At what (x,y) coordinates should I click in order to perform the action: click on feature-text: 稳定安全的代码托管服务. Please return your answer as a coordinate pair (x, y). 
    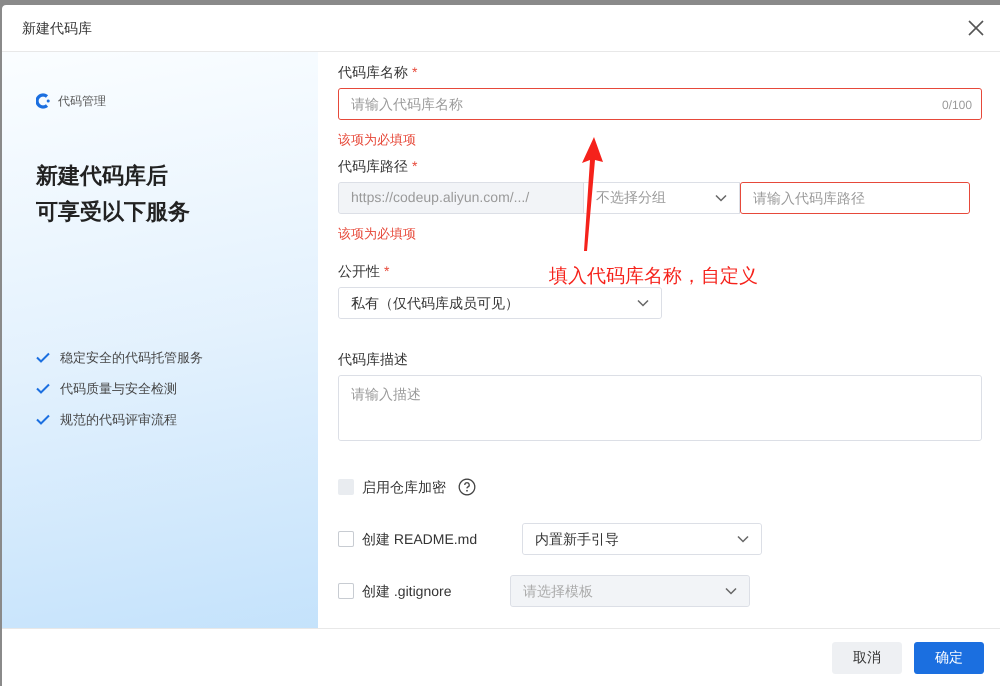
    Looking at the image, I should click on (131, 357).